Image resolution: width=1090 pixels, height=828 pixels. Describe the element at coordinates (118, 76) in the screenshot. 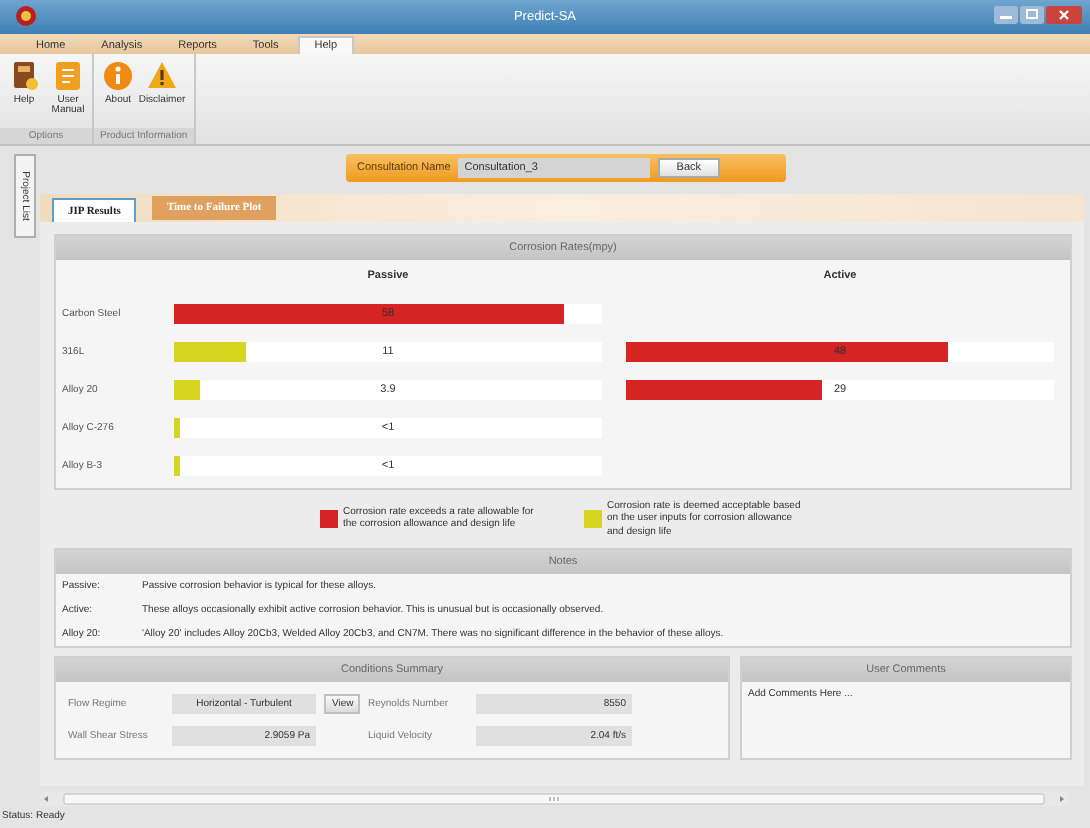

I see `info-icon` at that location.